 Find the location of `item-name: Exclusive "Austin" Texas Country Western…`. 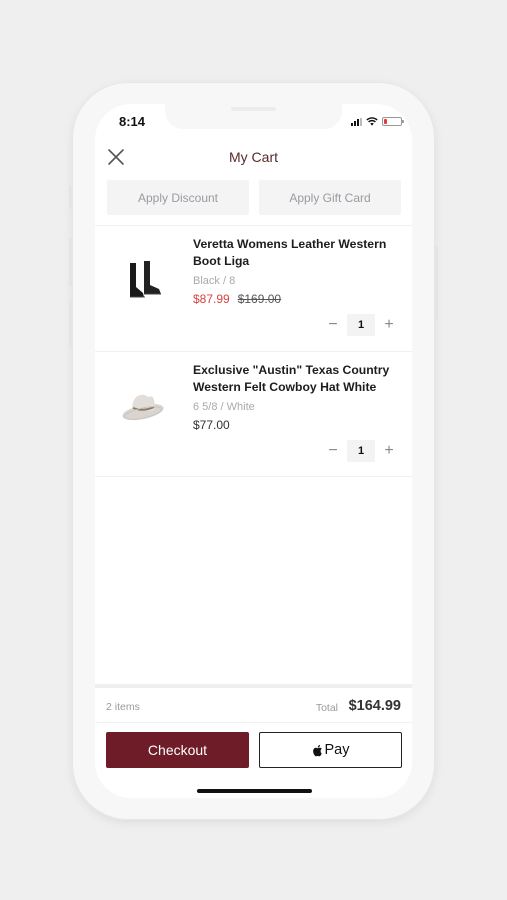

item-name: Exclusive "Austin" Texas Country Western… is located at coordinates (299, 379).